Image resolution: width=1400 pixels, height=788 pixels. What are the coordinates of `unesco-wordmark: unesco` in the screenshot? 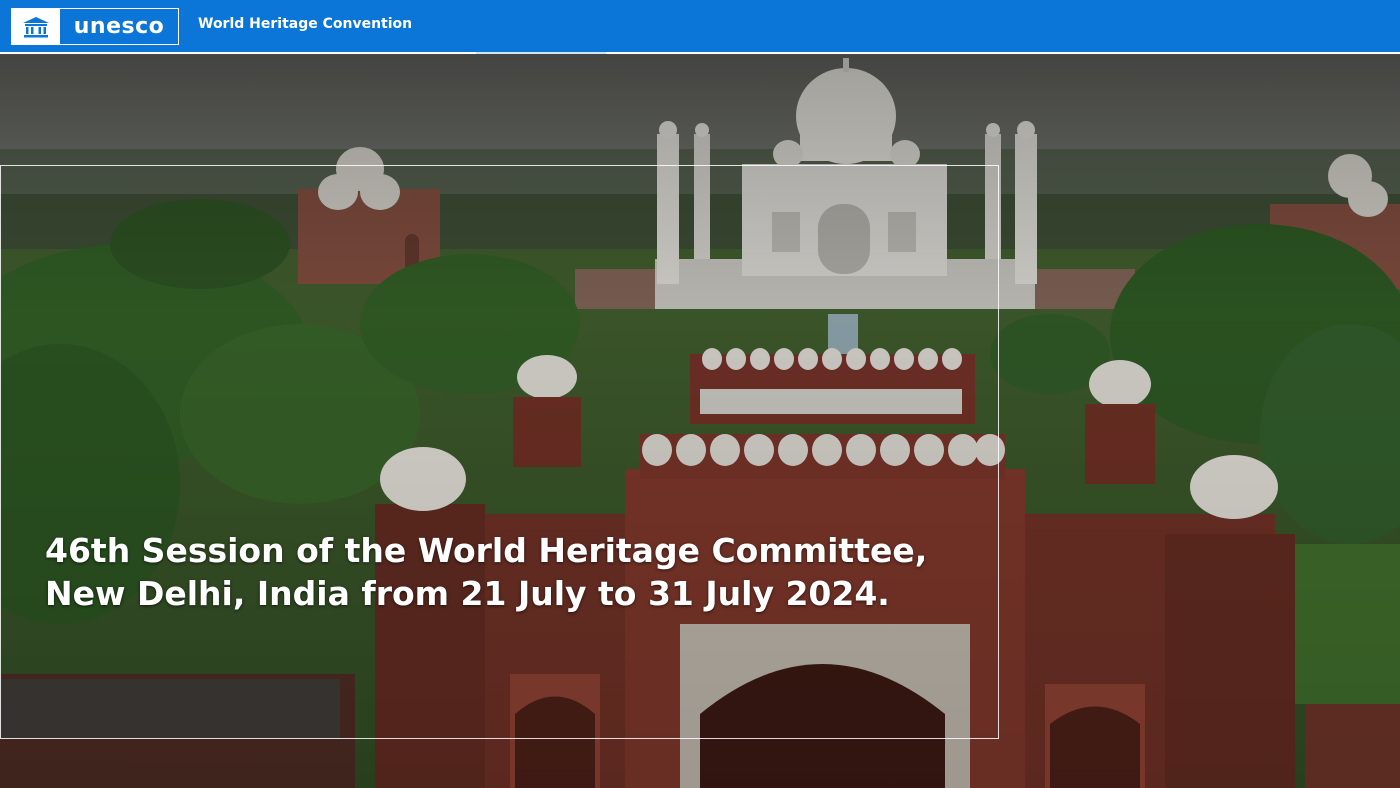 It's located at (119, 26).